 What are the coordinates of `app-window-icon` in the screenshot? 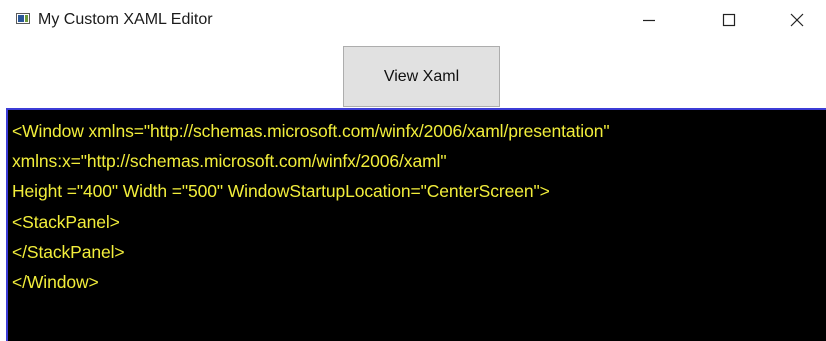 It's located at (23, 18).